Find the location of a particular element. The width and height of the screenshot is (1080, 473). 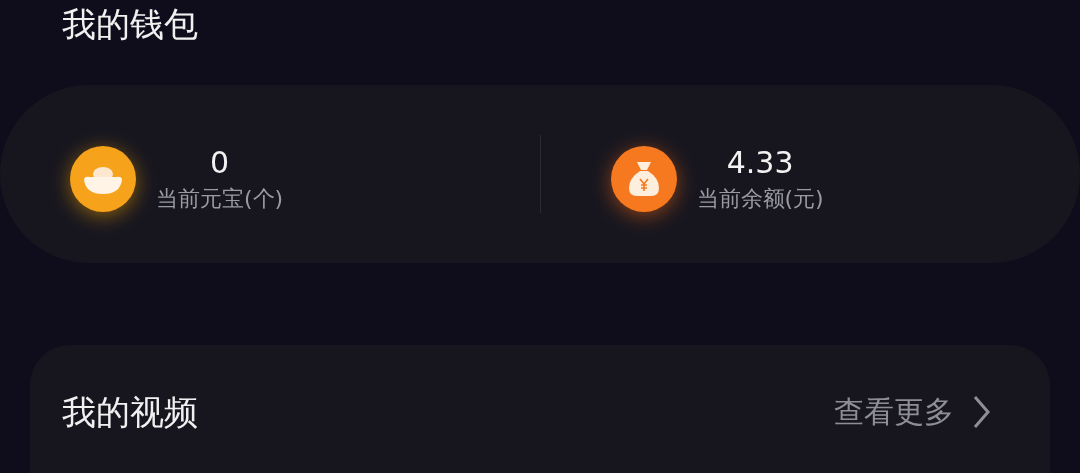

chevron-right-icon is located at coordinates (981, 412).